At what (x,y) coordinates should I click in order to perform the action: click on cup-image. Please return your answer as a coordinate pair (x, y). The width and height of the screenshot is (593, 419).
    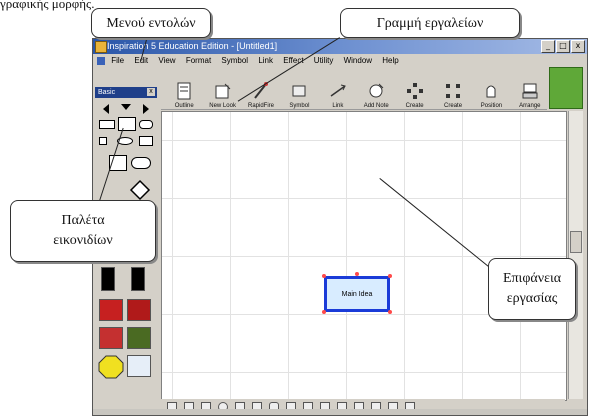
    Looking at the image, I should click on (139, 366).